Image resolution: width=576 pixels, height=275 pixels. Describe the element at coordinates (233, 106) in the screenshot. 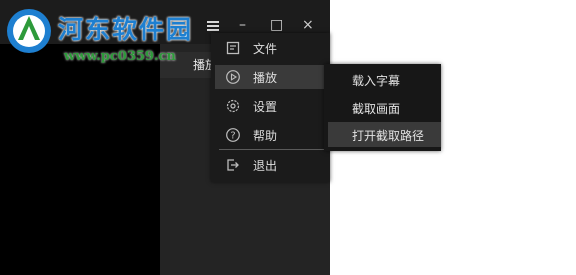

I see `gear-icon` at that location.